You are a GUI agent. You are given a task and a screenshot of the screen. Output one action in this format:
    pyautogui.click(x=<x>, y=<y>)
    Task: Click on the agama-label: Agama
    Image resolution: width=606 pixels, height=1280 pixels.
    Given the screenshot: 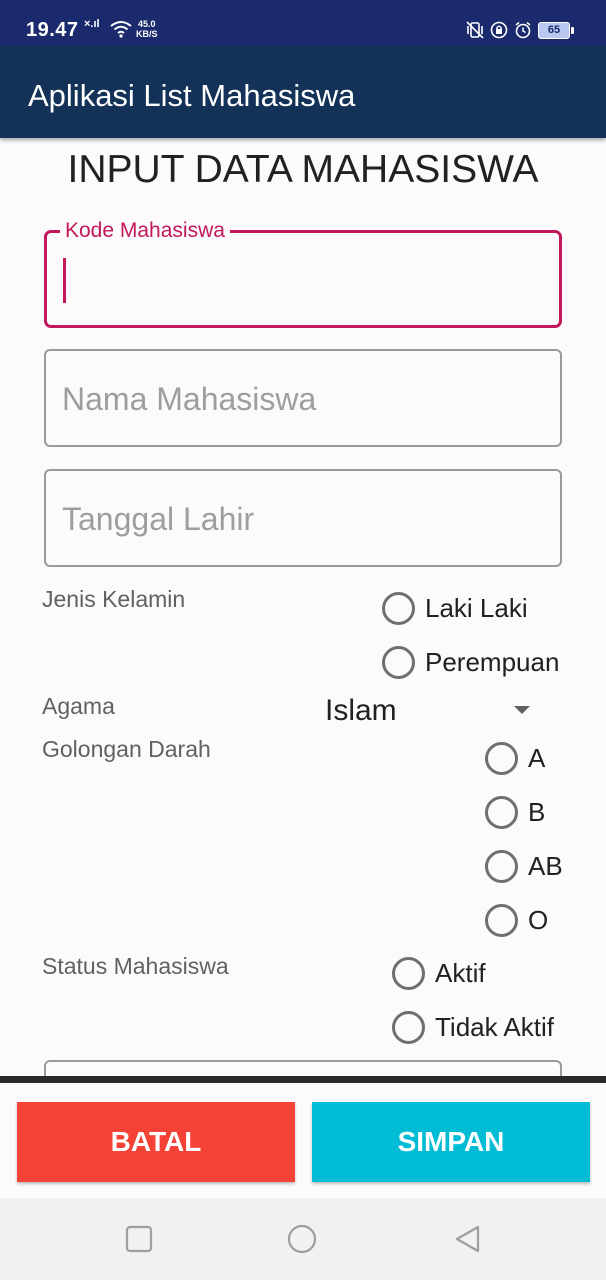 What is the action you would take?
    pyautogui.click(x=78, y=706)
    